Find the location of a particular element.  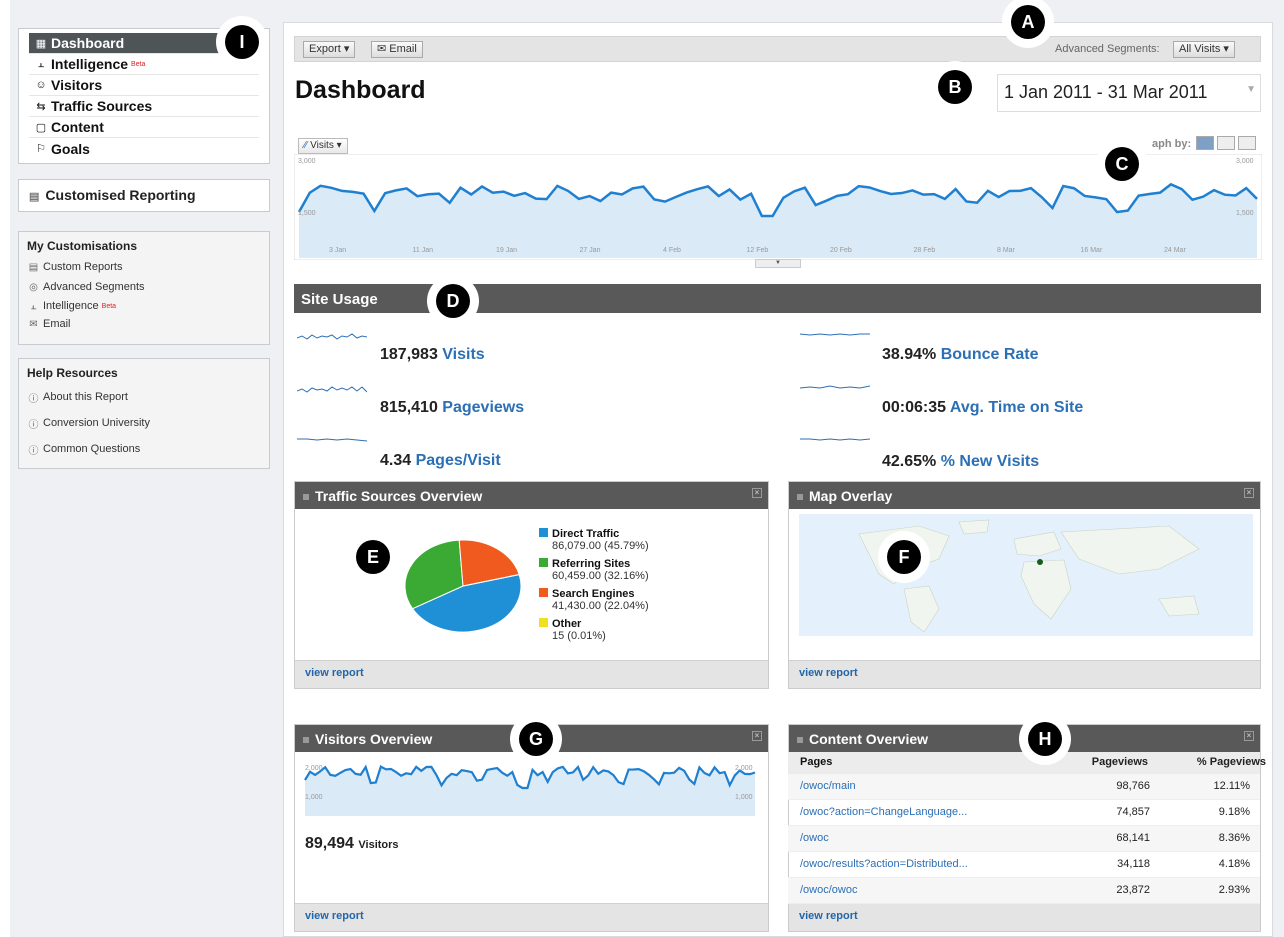

marker-label: H is located at coordinates (1045, 739).